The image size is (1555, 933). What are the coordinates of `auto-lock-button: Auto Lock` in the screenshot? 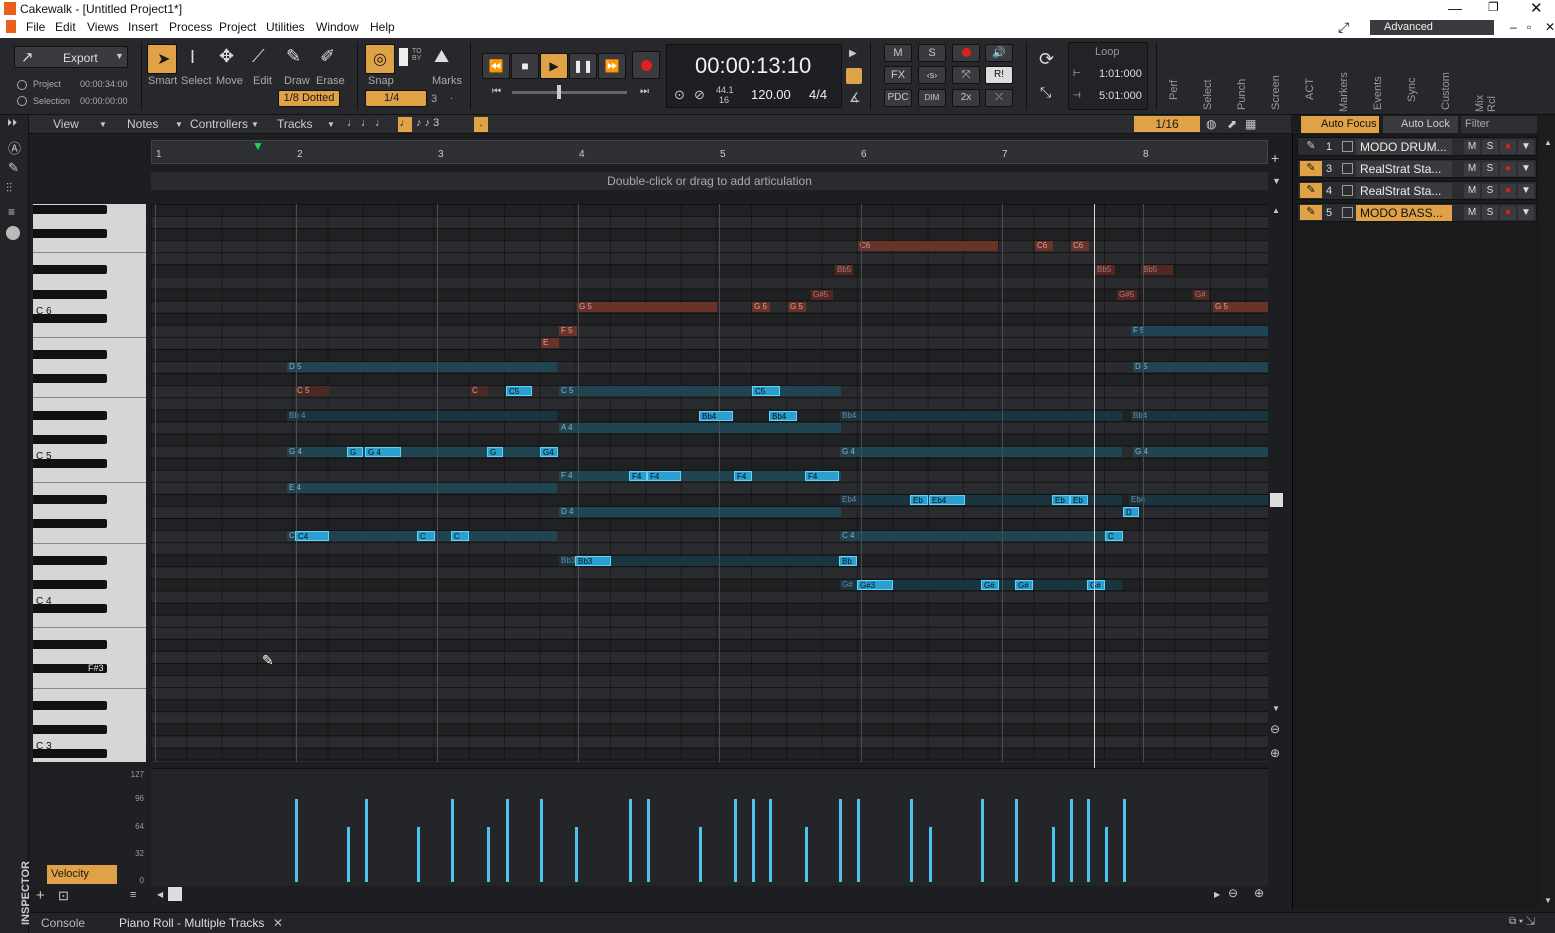 It's located at (1420, 124).